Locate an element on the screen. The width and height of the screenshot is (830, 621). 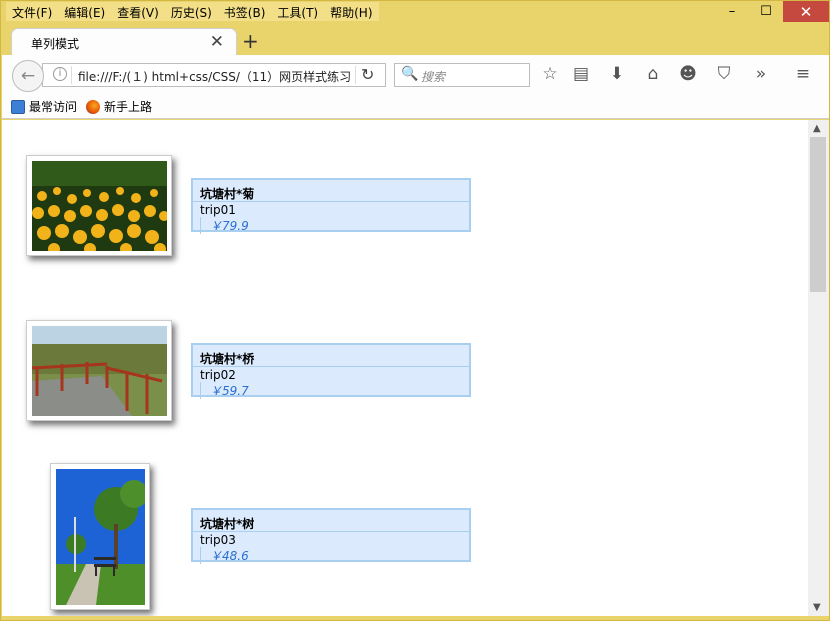
menu-edit: 编辑(E) is located at coordinates (84, 11).